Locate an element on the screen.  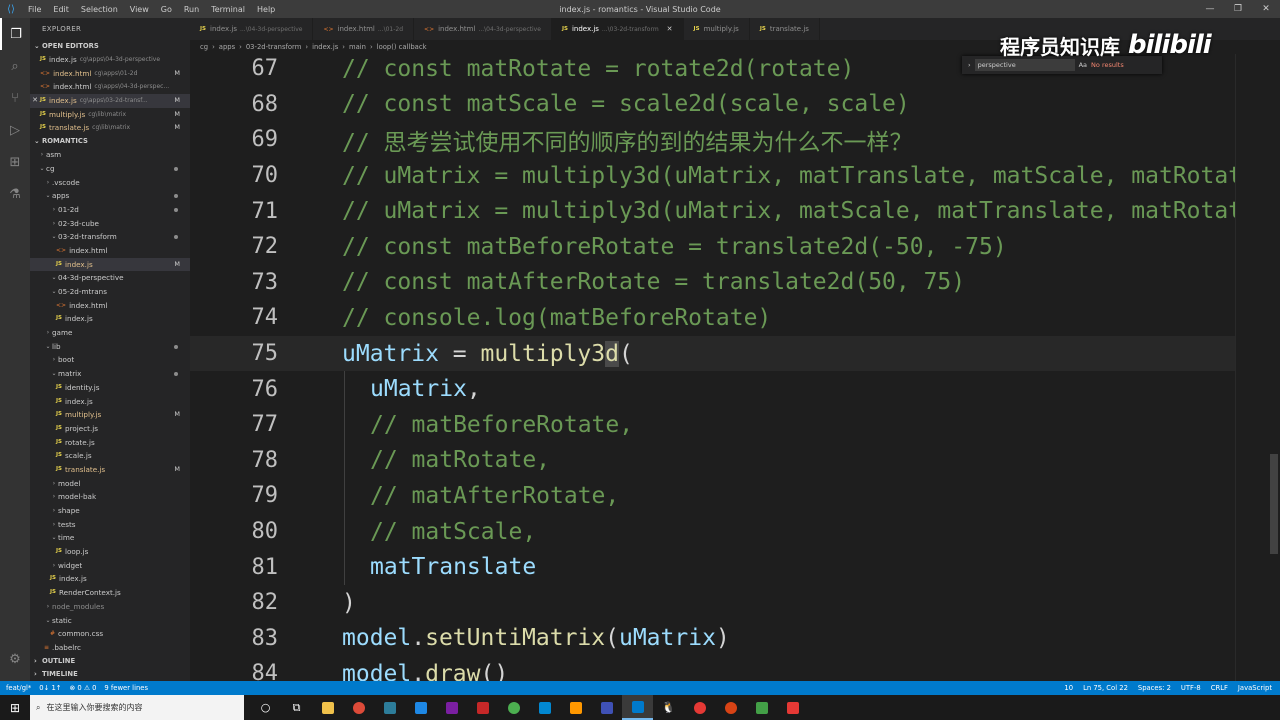
scrollbar-thumb is located at coordinates (1274, 504).